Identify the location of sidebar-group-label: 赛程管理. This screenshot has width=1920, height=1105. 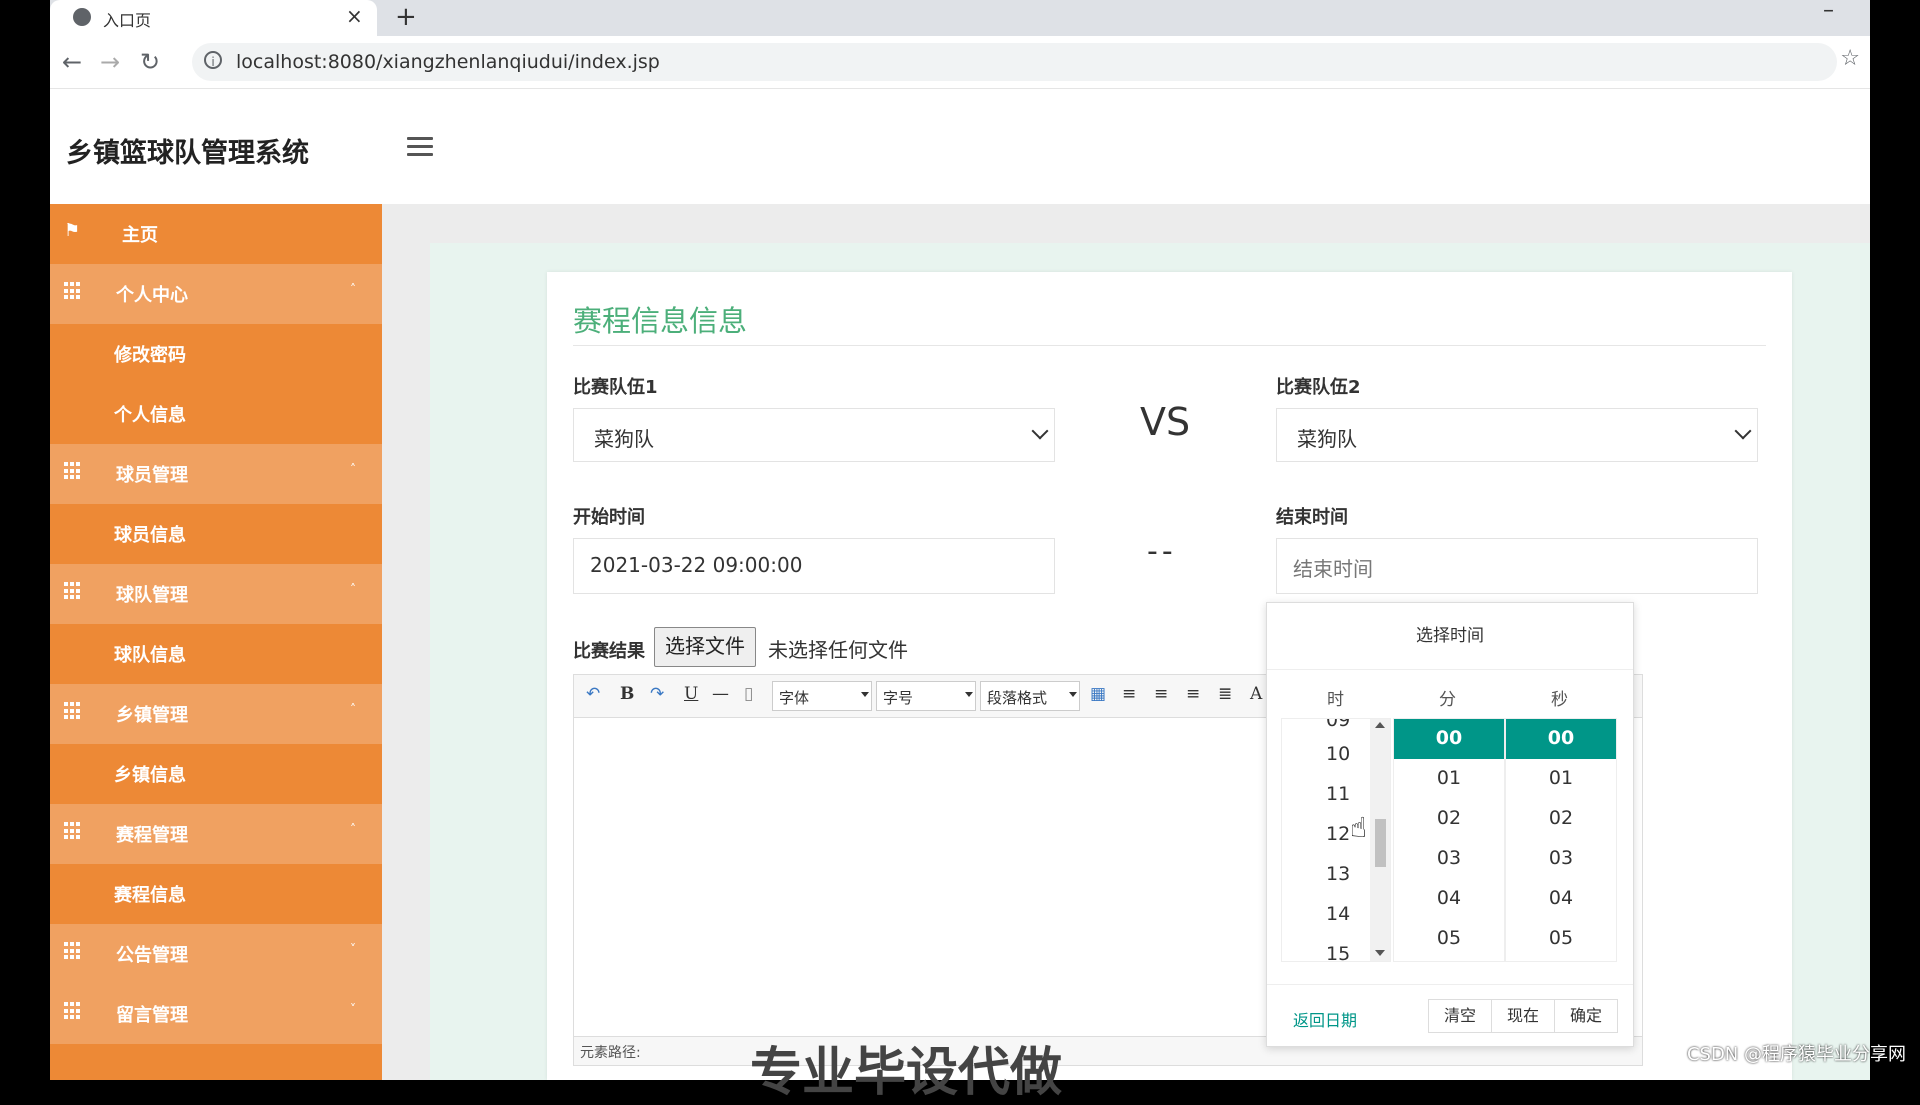
(152, 835).